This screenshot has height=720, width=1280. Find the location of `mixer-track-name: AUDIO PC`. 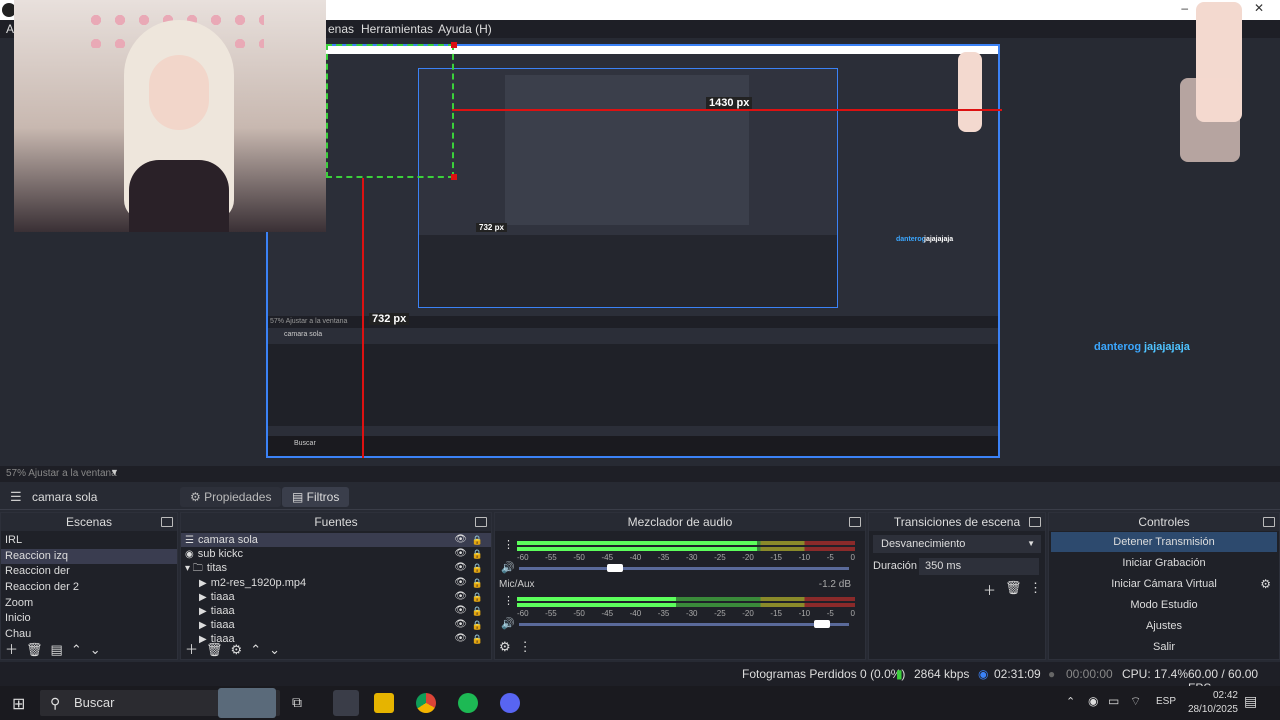

mixer-track-name: AUDIO PC is located at coordinates (677, 532).